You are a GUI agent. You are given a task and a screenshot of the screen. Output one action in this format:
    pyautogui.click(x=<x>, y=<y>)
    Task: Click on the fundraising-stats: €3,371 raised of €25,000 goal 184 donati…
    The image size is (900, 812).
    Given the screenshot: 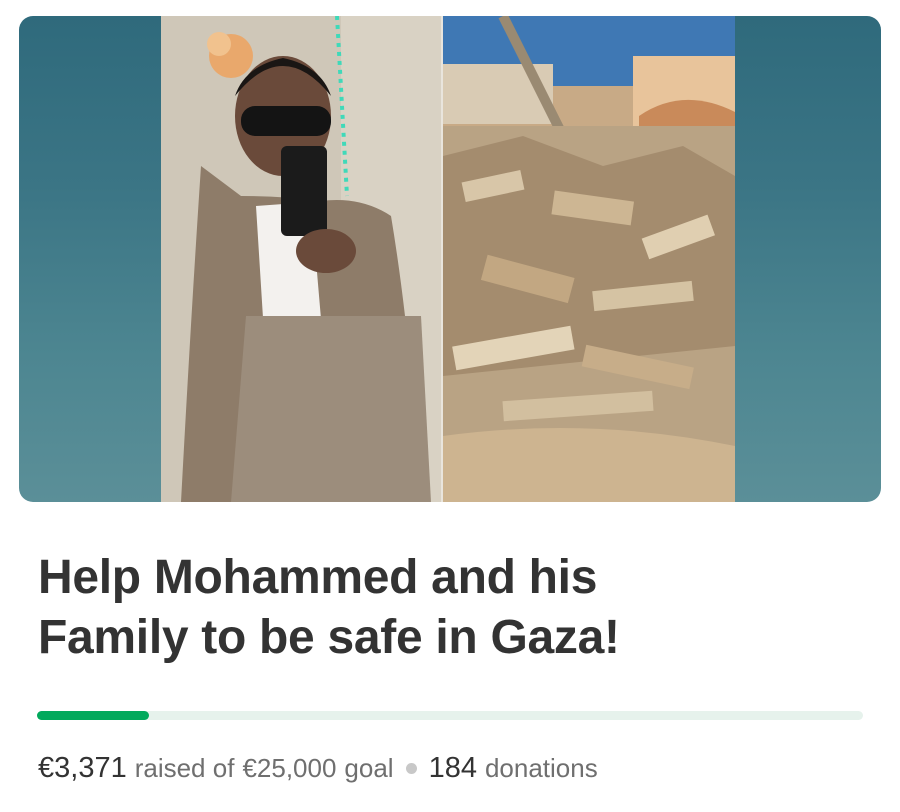 What is the action you would take?
    pyautogui.click(x=318, y=772)
    